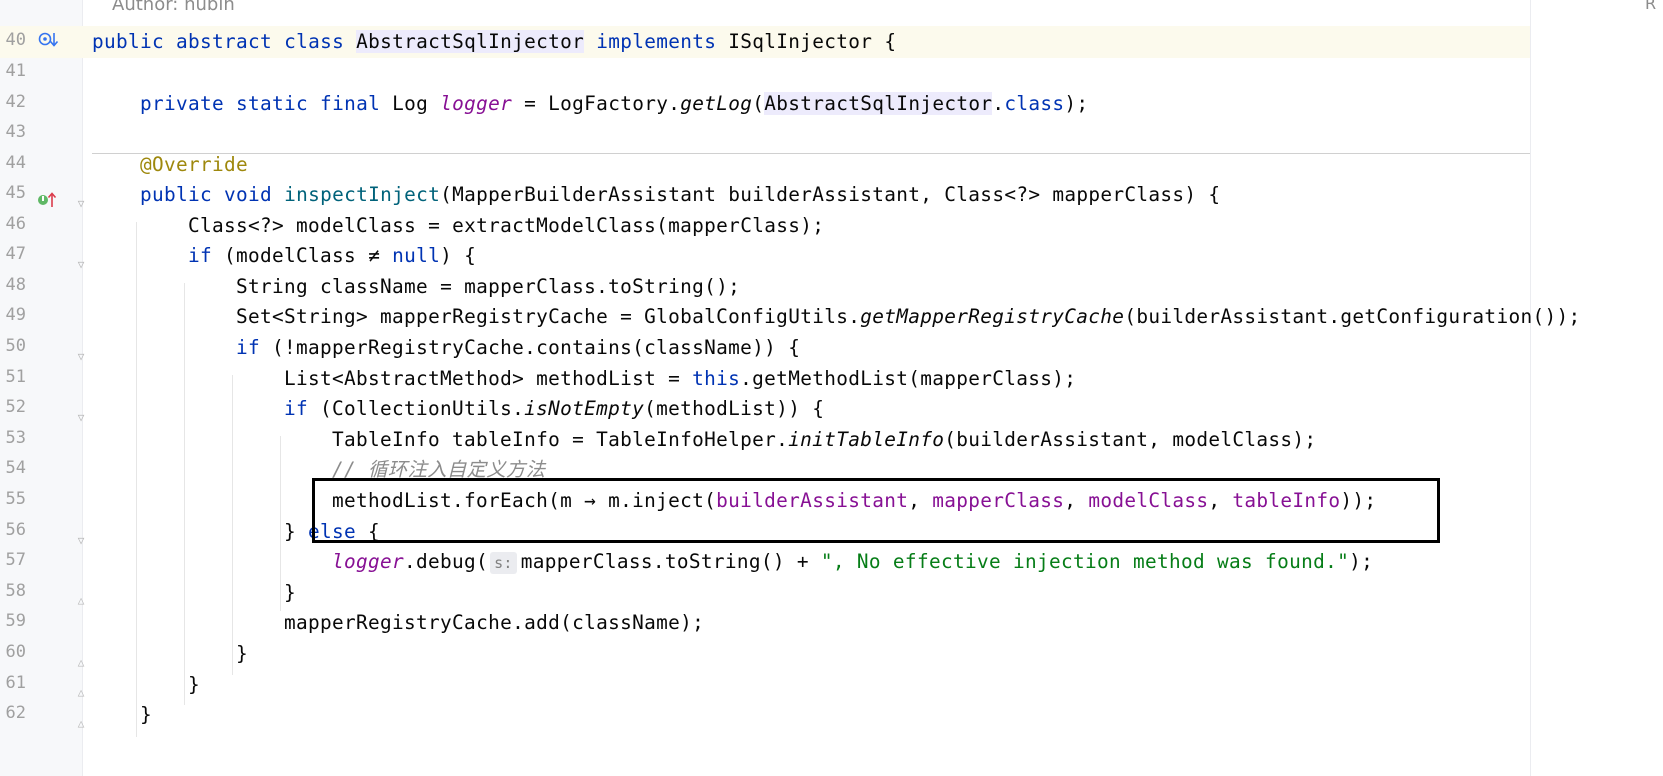 The image size is (1663, 776). I want to click on code-text: mapperRegistryCache.add(className);, so click(494, 622).